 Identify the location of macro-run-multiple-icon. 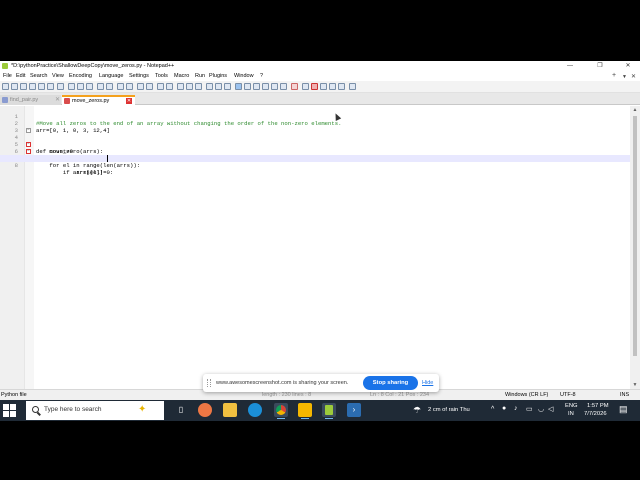
(332, 86).